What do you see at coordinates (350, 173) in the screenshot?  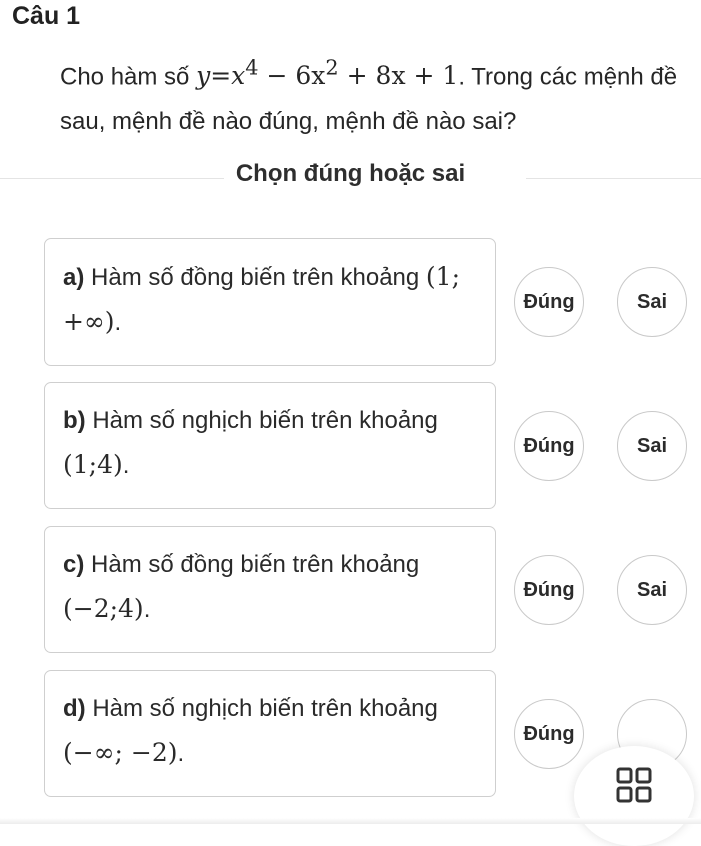 I see `section-title: Chọn đúng hoặc sai` at bounding box center [350, 173].